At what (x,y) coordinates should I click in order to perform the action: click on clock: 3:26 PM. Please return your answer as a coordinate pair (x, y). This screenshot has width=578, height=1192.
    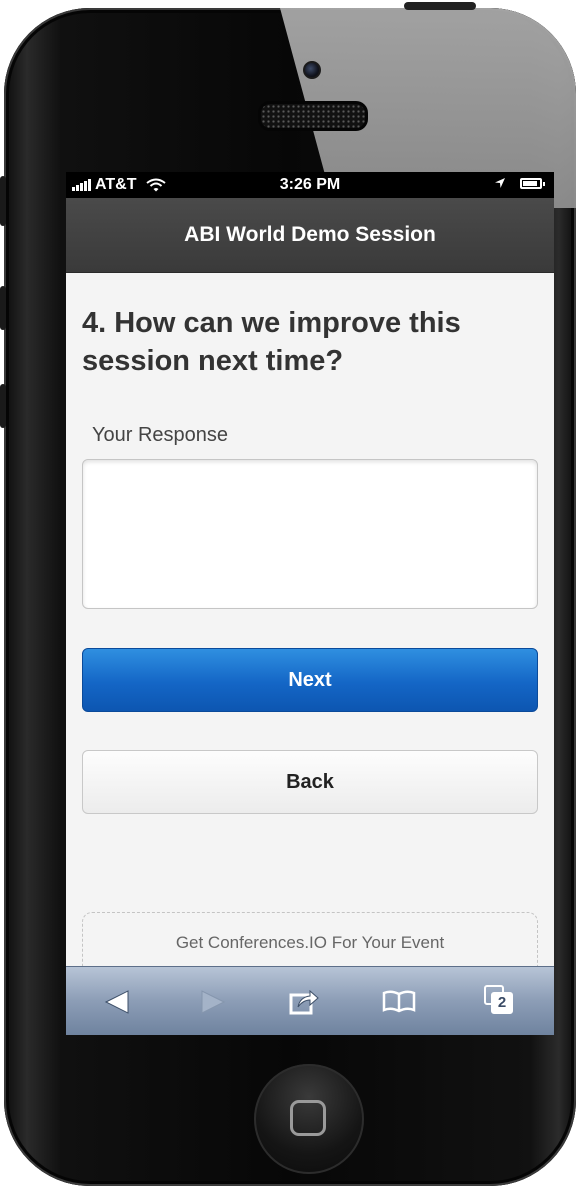
    Looking at the image, I should click on (310, 184).